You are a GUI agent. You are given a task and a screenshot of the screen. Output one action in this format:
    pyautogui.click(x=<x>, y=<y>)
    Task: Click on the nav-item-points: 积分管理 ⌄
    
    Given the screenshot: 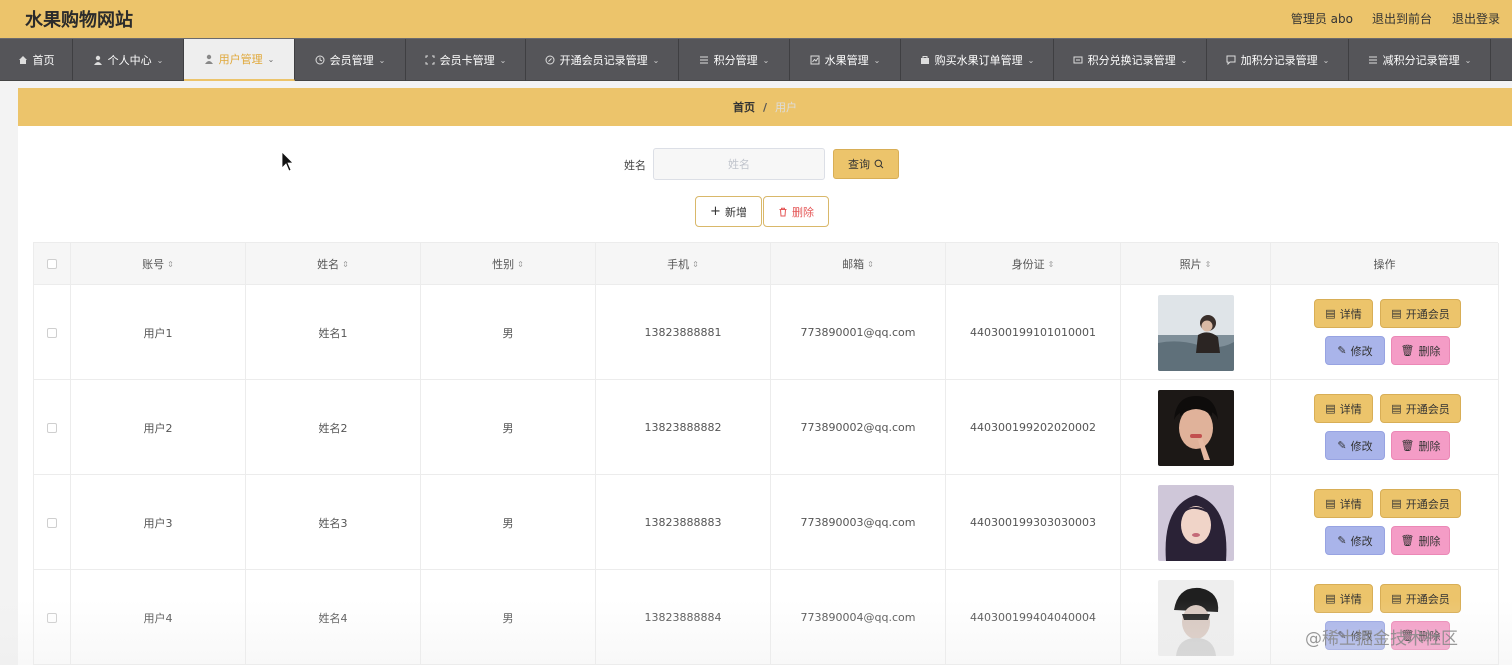 What is the action you would take?
    pyautogui.click(x=734, y=60)
    